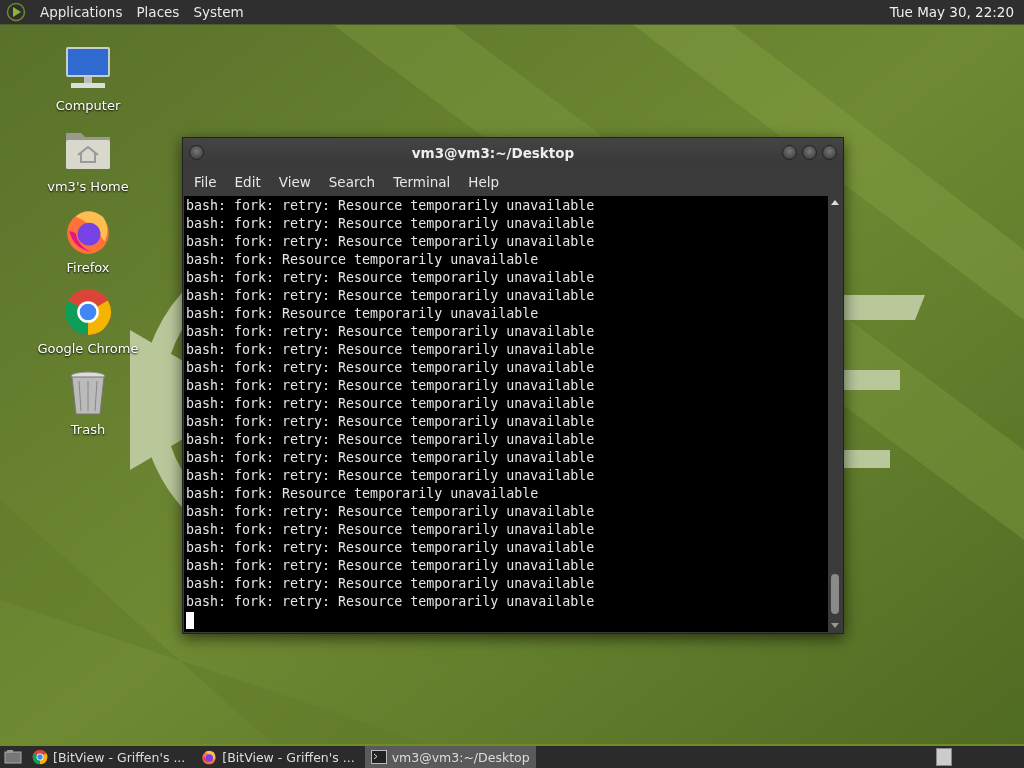 This screenshot has height=768, width=1024. What do you see at coordinates (951, 12) in the screenshot?
I see `clock: Tue May 30, 22:20` at bounding box center [951, 12].